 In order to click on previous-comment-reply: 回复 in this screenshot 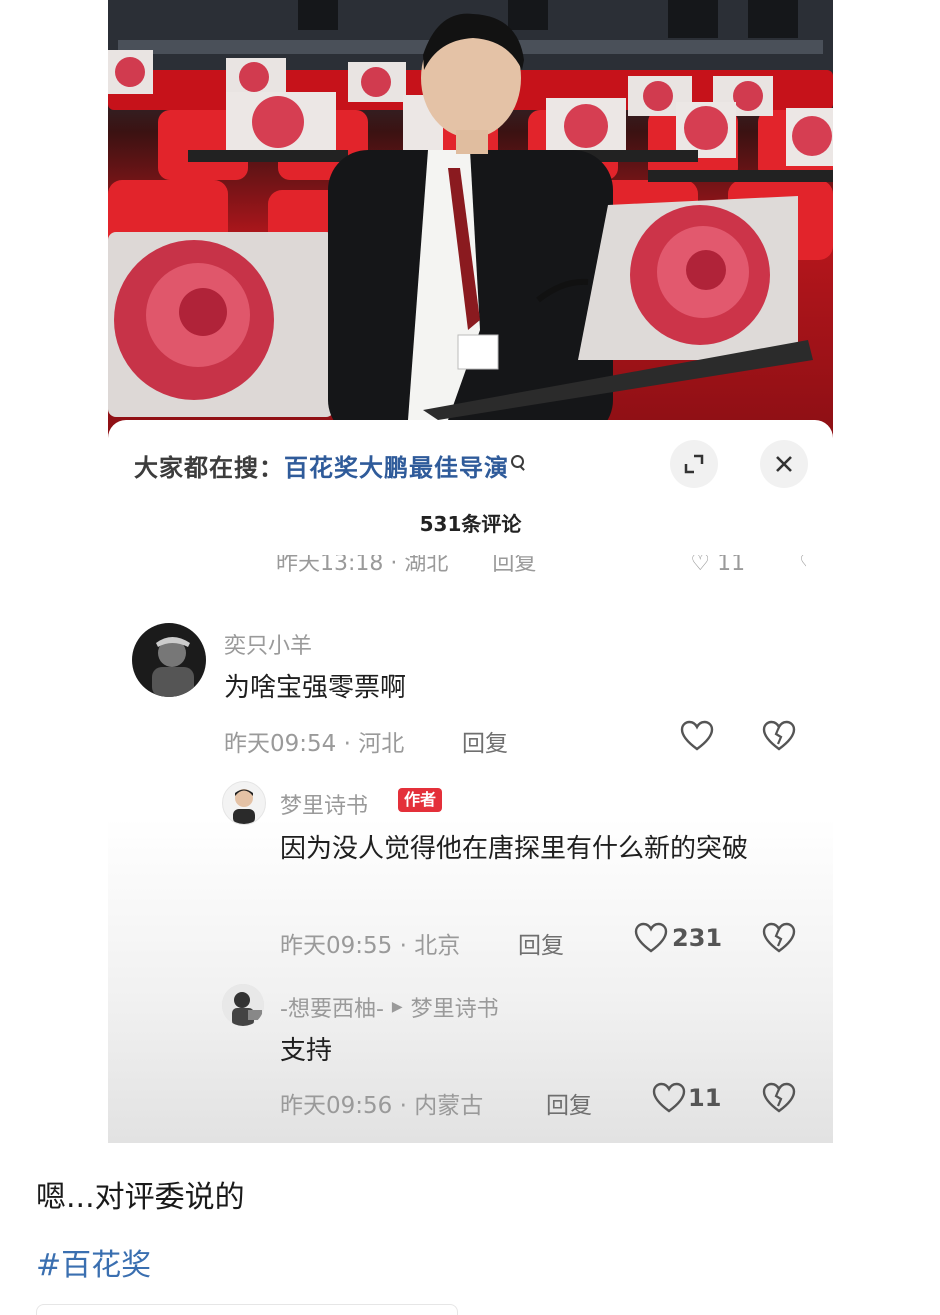, I will do `click(514, 565)`.